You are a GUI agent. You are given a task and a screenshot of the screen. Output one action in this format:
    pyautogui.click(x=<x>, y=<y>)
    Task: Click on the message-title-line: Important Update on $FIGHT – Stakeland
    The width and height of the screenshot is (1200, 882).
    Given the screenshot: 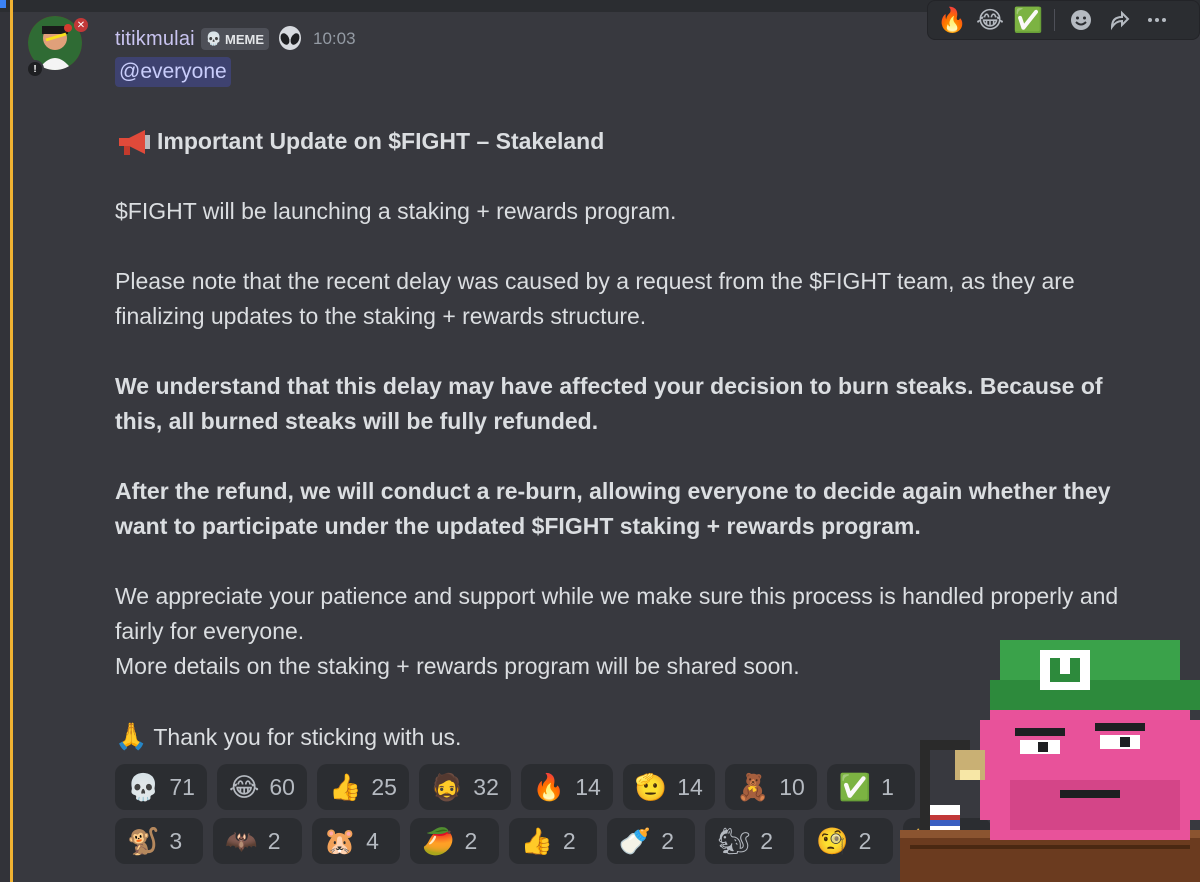 What is the action you would take?
    pyautogui.click(x=635, y=141)
    